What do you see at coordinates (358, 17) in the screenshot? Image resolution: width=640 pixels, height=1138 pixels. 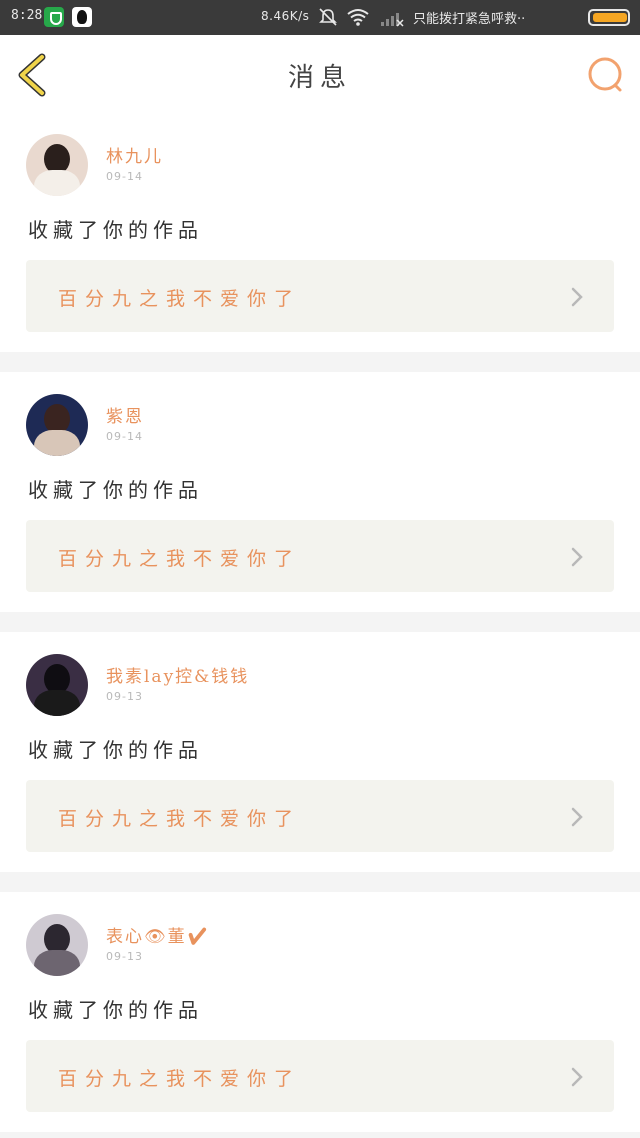 I see `wifi-icon` at bounding box center [358, 17].